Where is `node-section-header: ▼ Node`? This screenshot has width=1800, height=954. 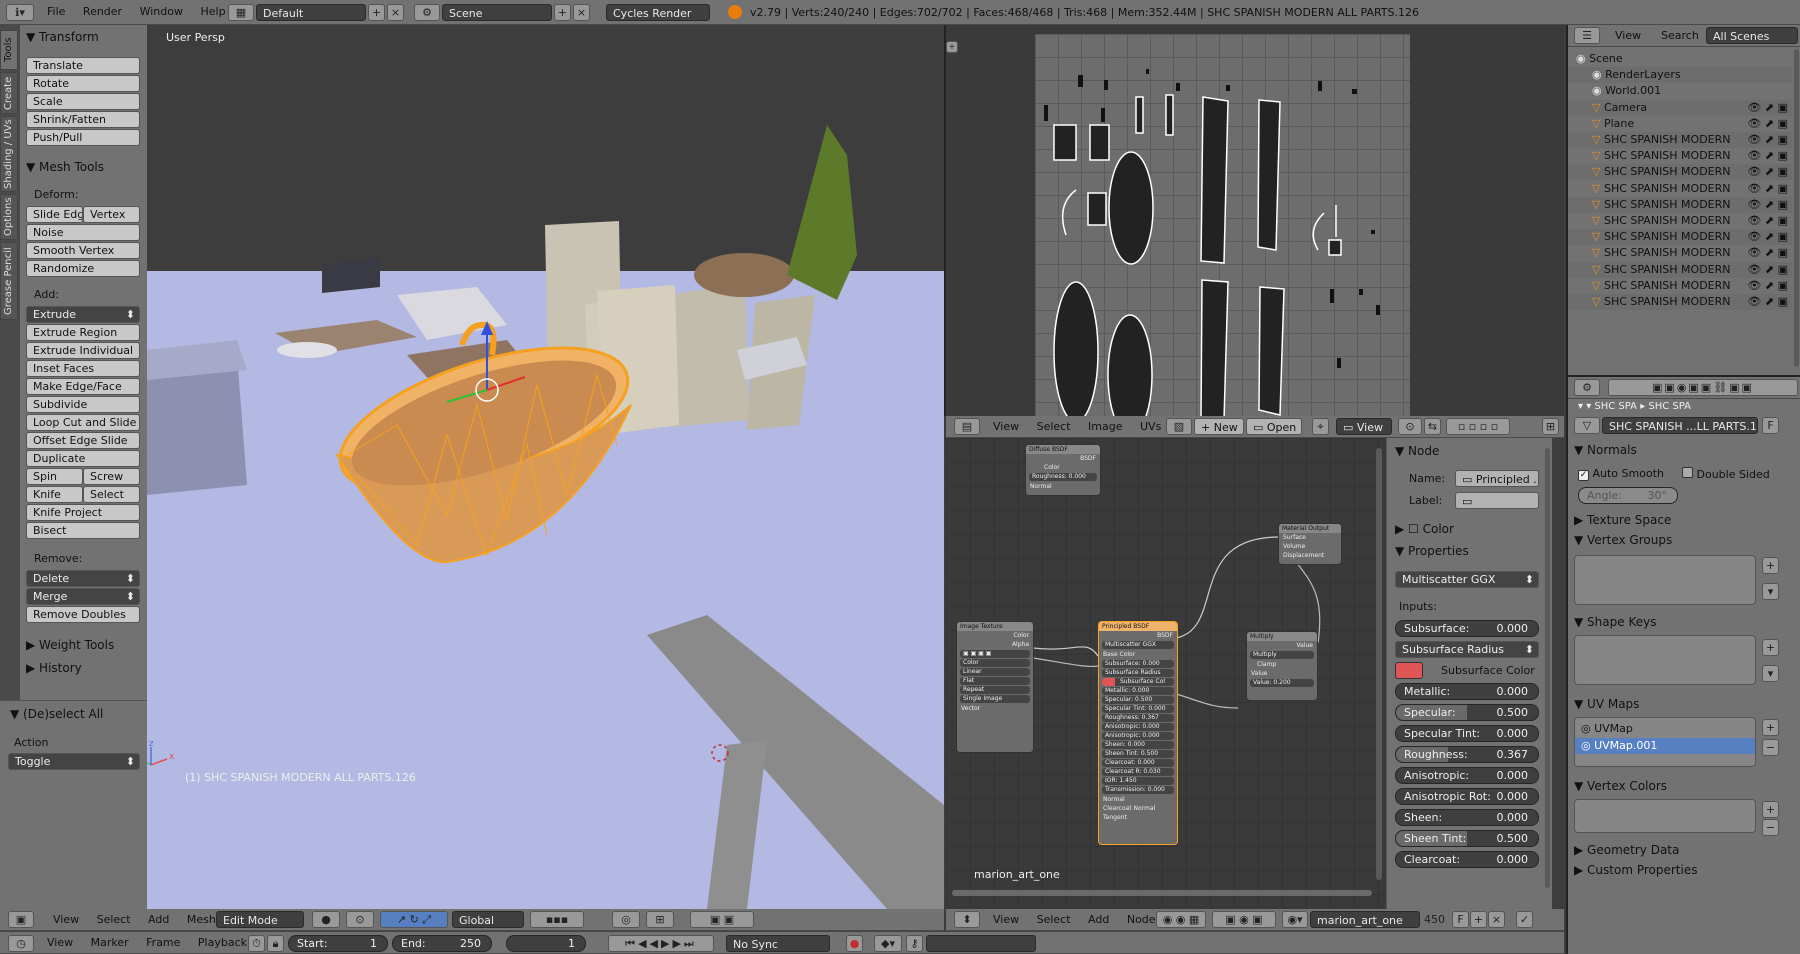 node-section-header: ▼ Node is located at coordinates (1417, 451).